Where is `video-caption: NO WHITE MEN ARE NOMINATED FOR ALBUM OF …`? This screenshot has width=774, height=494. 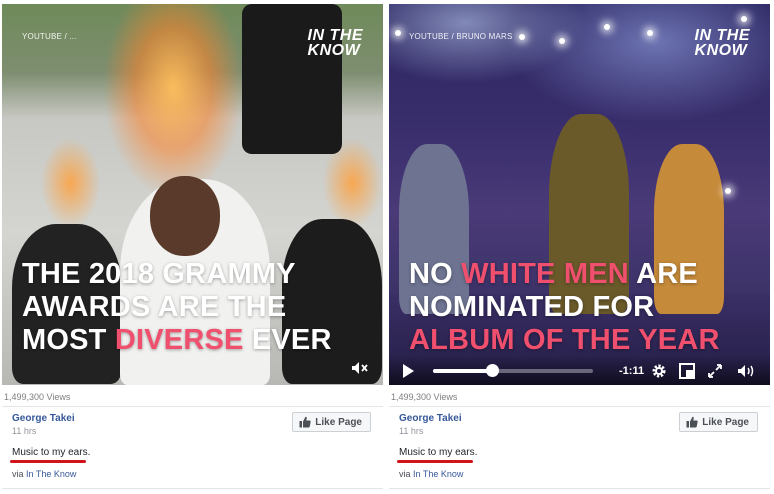
video-caption: NO WHITE MEN ARE NOMINATED FOR ALBUM OF … is located at coordinates (584, 307).